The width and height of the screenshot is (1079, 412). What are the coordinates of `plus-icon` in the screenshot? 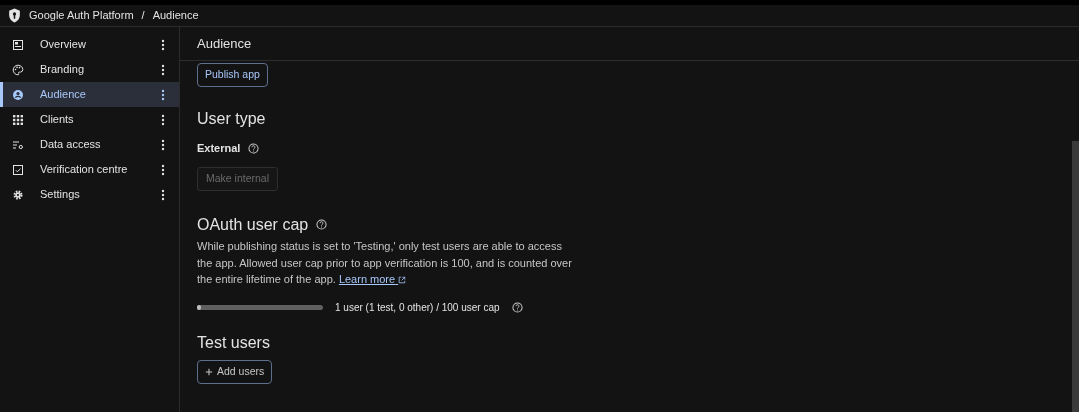 It's located at (209, 371).